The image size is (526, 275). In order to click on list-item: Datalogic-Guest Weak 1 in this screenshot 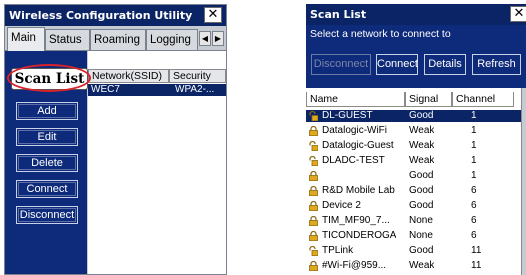, I will do `click(416, 146)`.